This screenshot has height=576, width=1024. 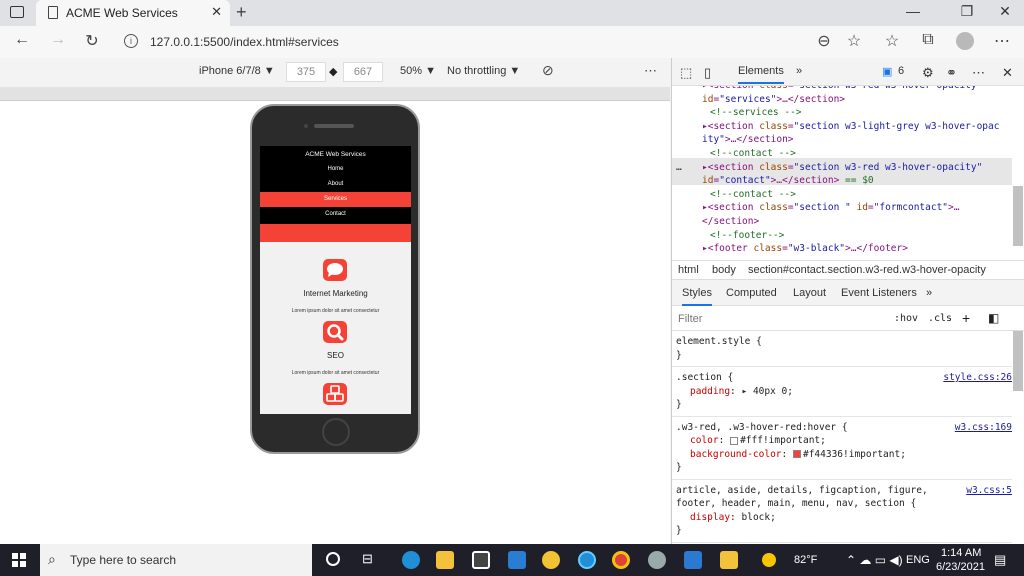 I want to click on nav-home: Home, so click(x=335, y=169).